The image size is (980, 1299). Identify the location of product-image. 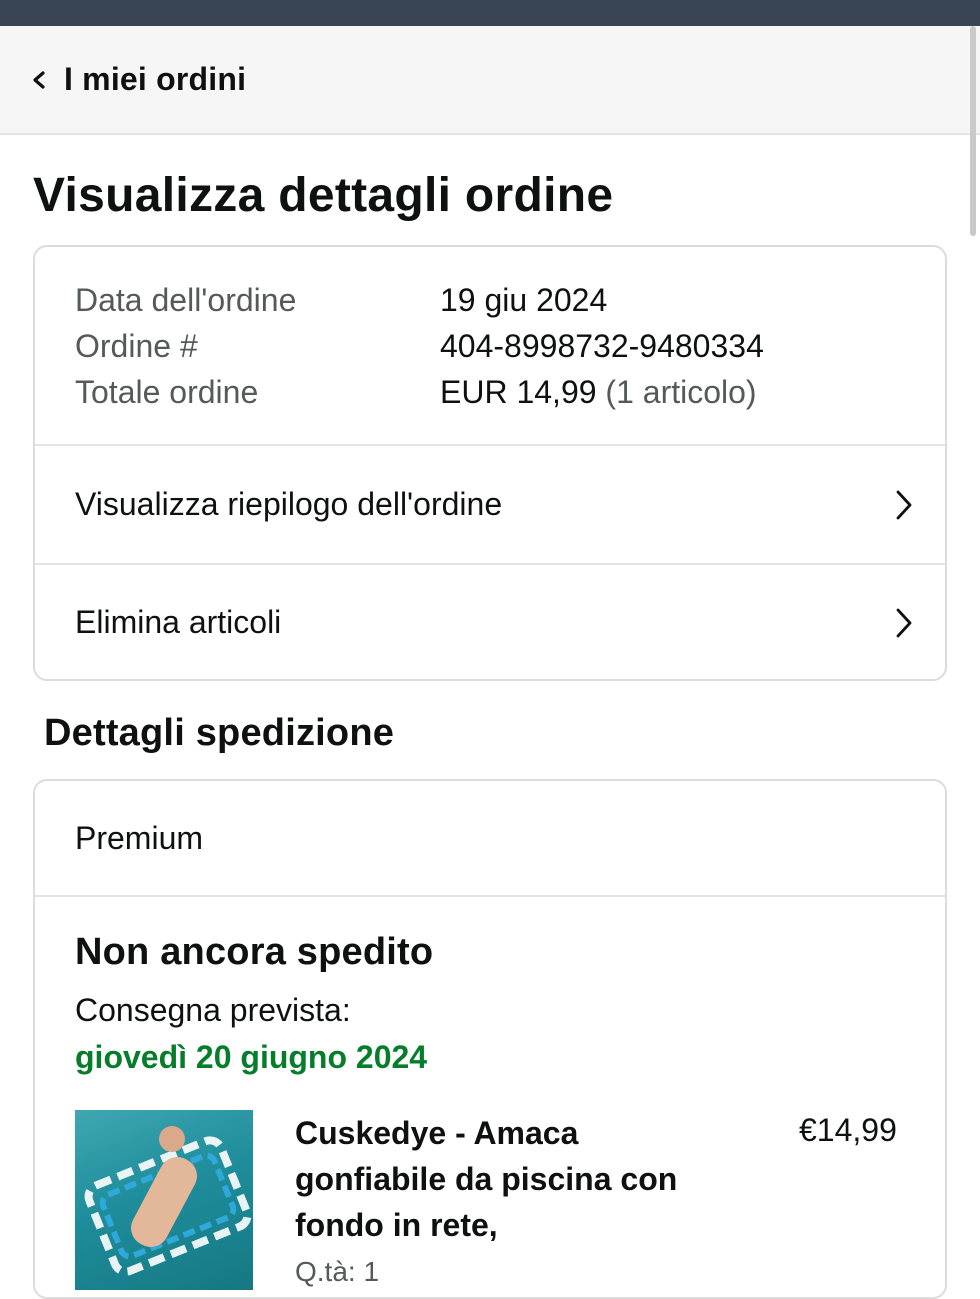
(164, 1200).